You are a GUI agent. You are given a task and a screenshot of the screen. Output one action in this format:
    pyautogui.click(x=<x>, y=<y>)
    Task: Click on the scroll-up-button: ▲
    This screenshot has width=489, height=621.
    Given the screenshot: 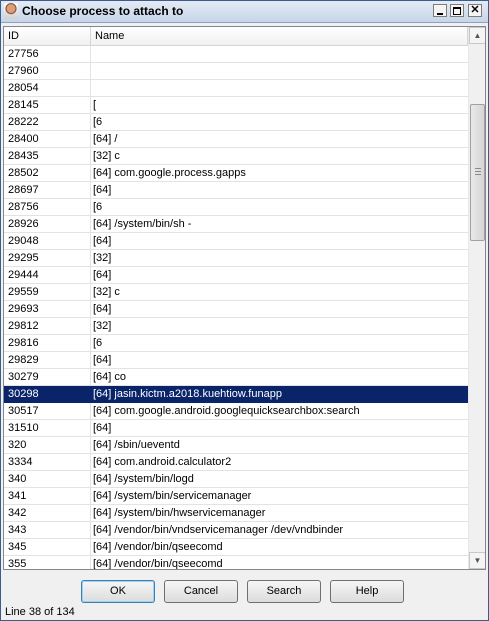 What is the action you would take?
    pyautogui.click(x=477, y=35)
    